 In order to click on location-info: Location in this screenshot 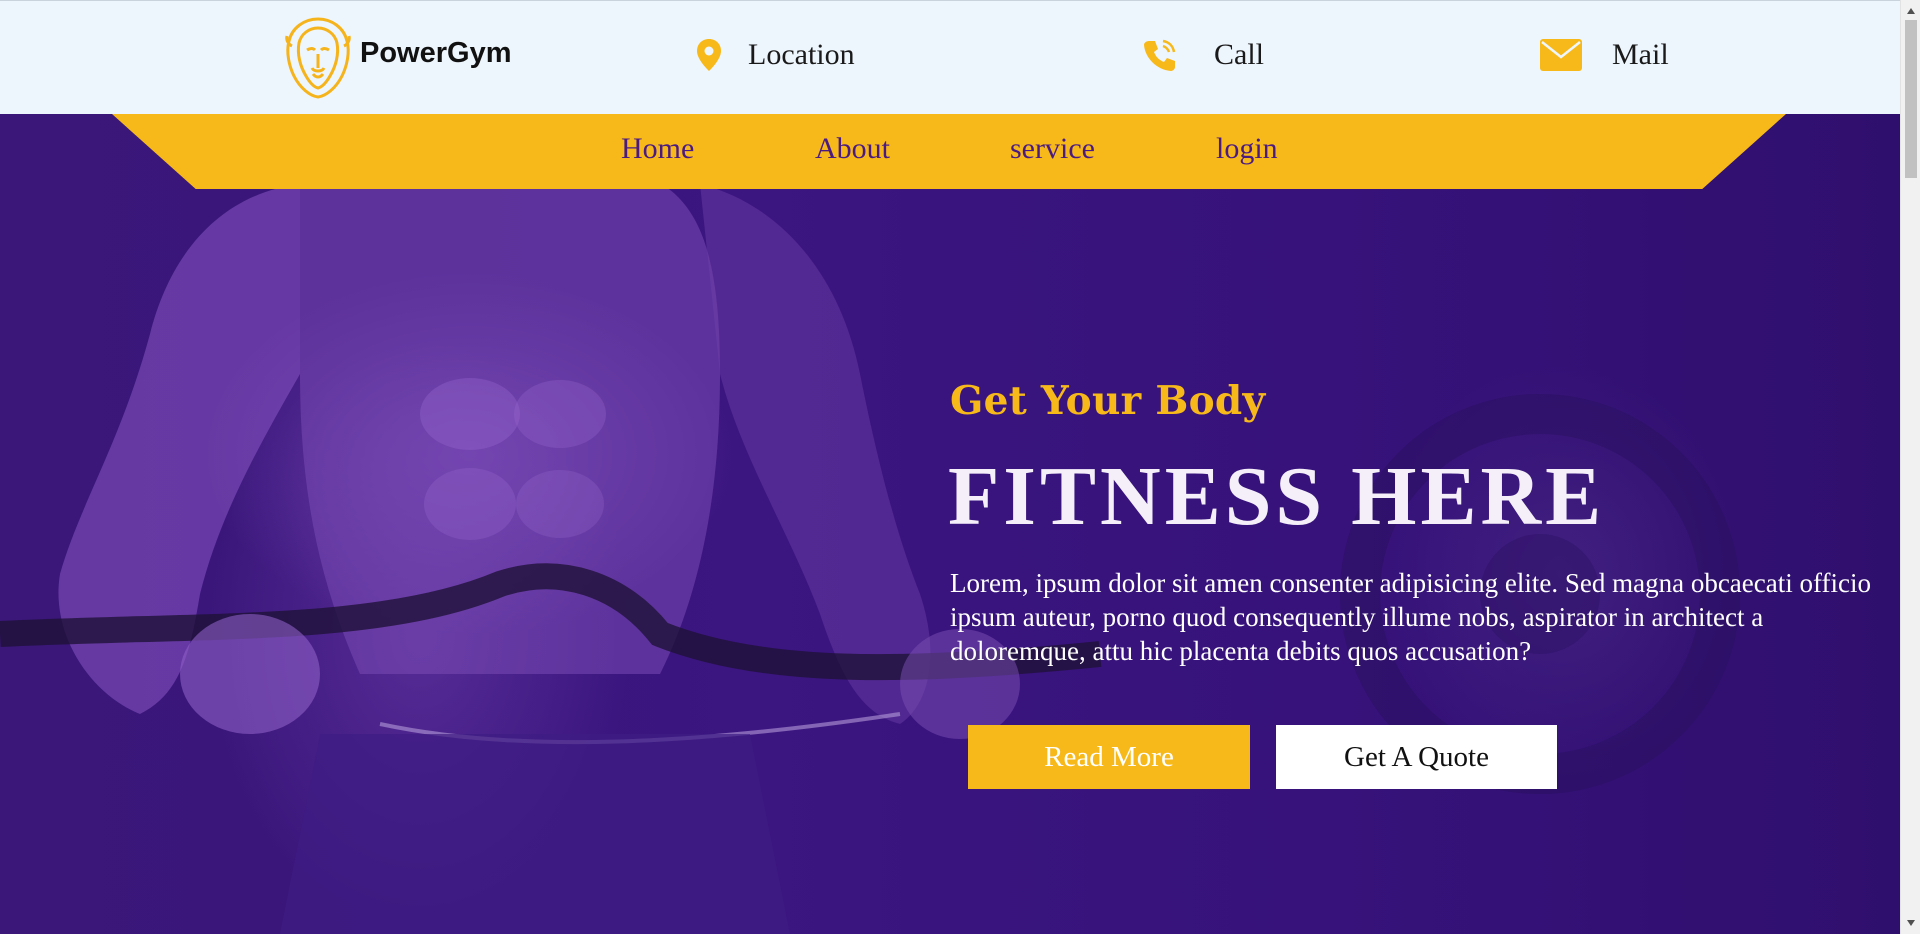, I will do `click(774, 55)`.